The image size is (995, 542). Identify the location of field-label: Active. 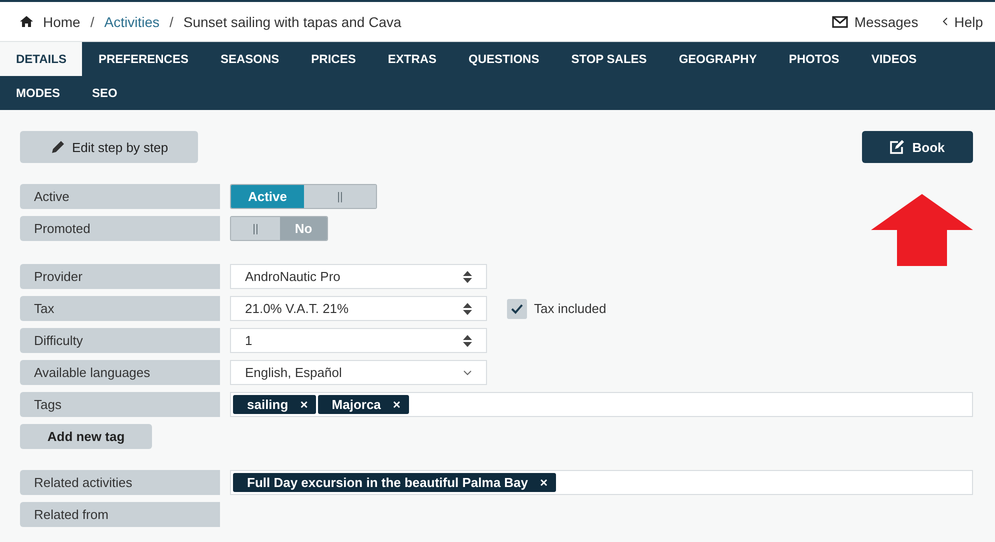
(120, 196).